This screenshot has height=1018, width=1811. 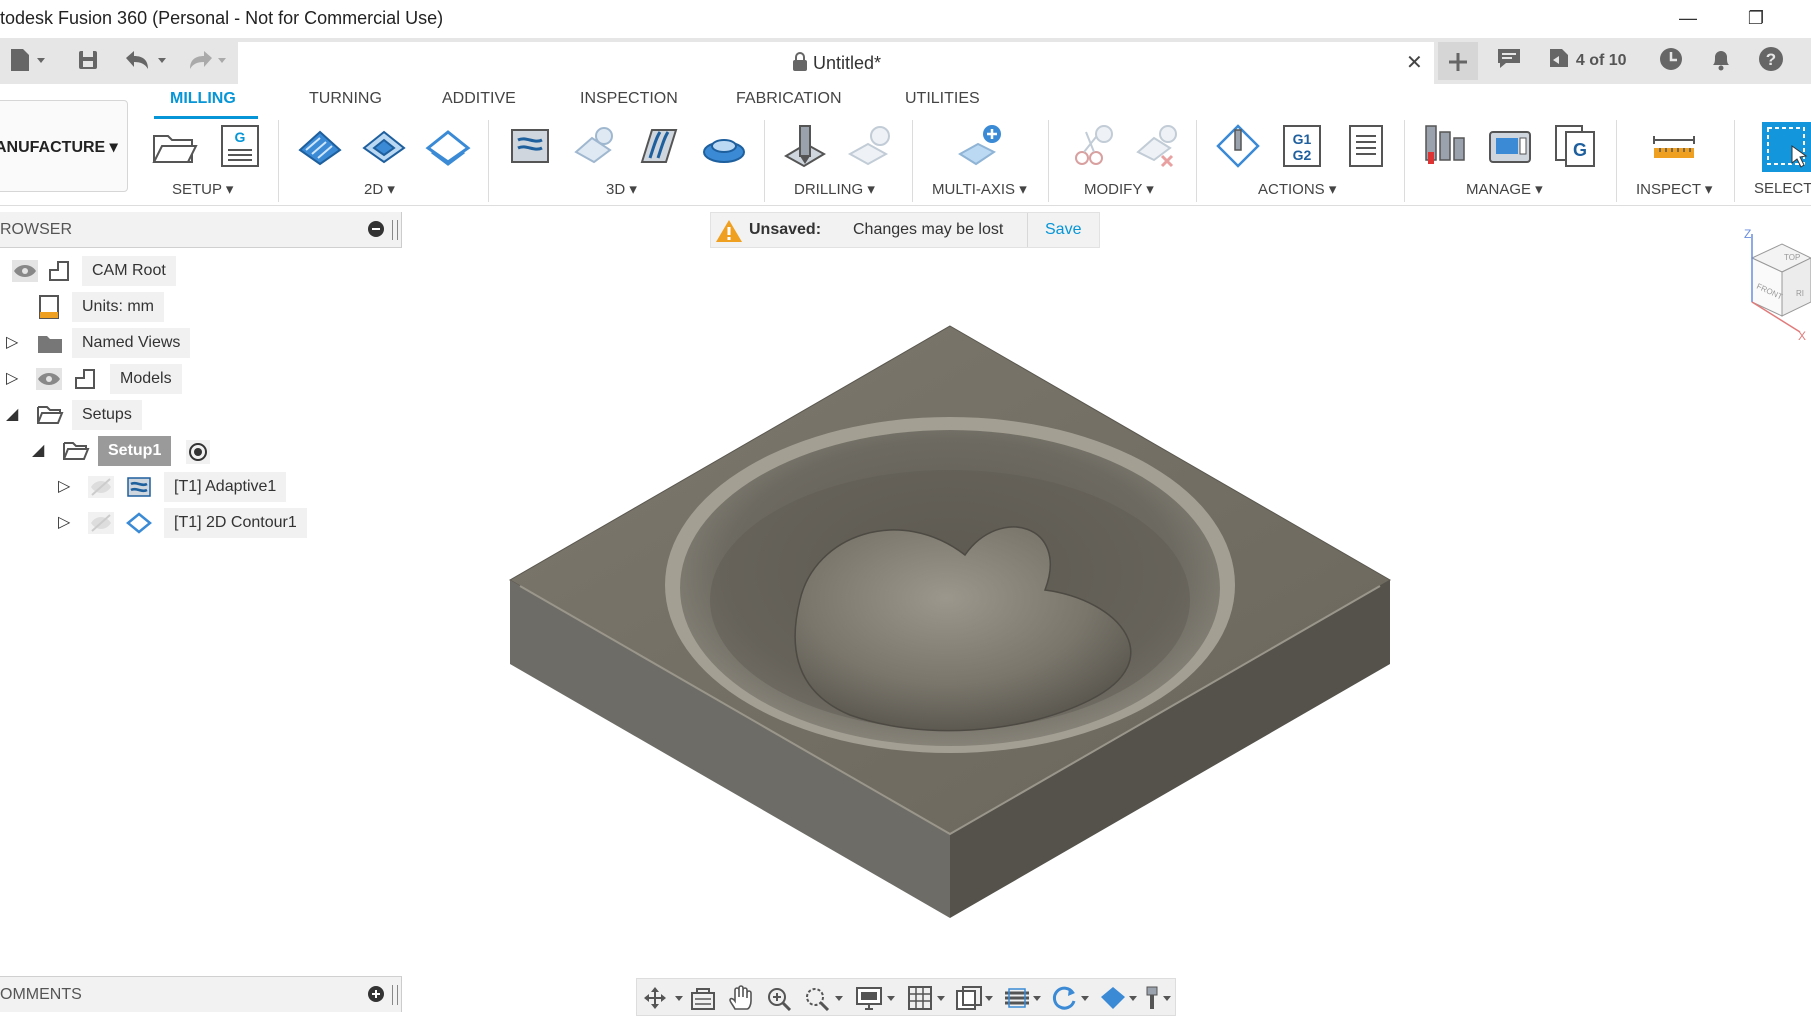 I want to click on group-multi-axis-label: MULTI-AXIS, so click(x=974, y=189).